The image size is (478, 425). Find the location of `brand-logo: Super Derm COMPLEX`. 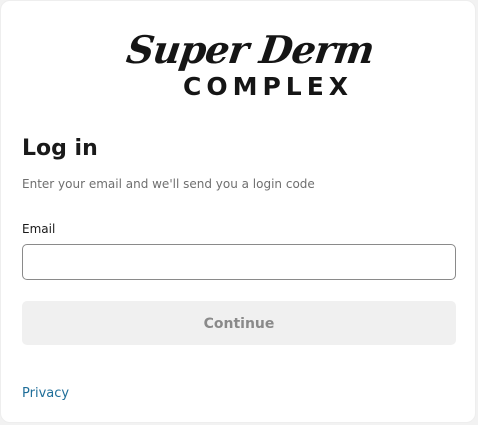

brand-logo: Super Derm COMPLEX is located at coordinates (249, 65).